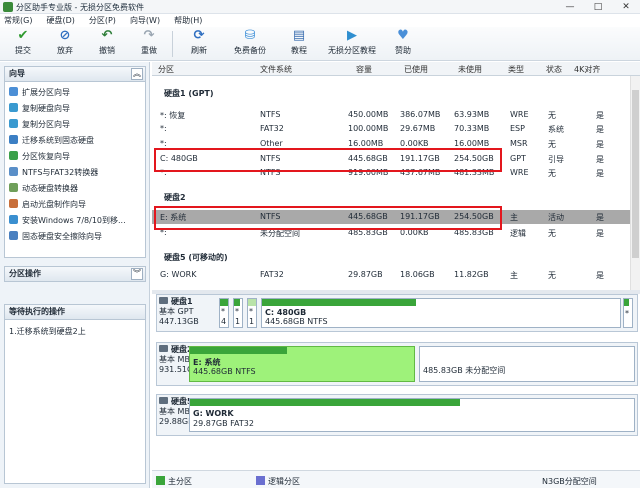  Describe the element at coordinates (160, 480) in the screenshot. I see `primary-swatch-icon` at that location.